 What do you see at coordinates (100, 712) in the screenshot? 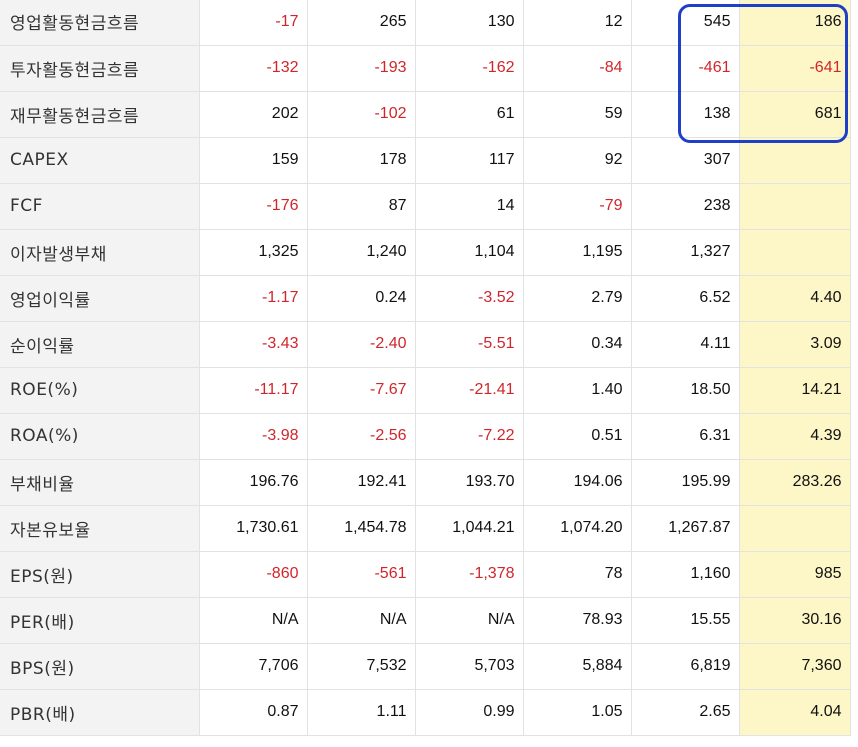
I see `row-label: PBR(배)` at bounding box center [100, 712].